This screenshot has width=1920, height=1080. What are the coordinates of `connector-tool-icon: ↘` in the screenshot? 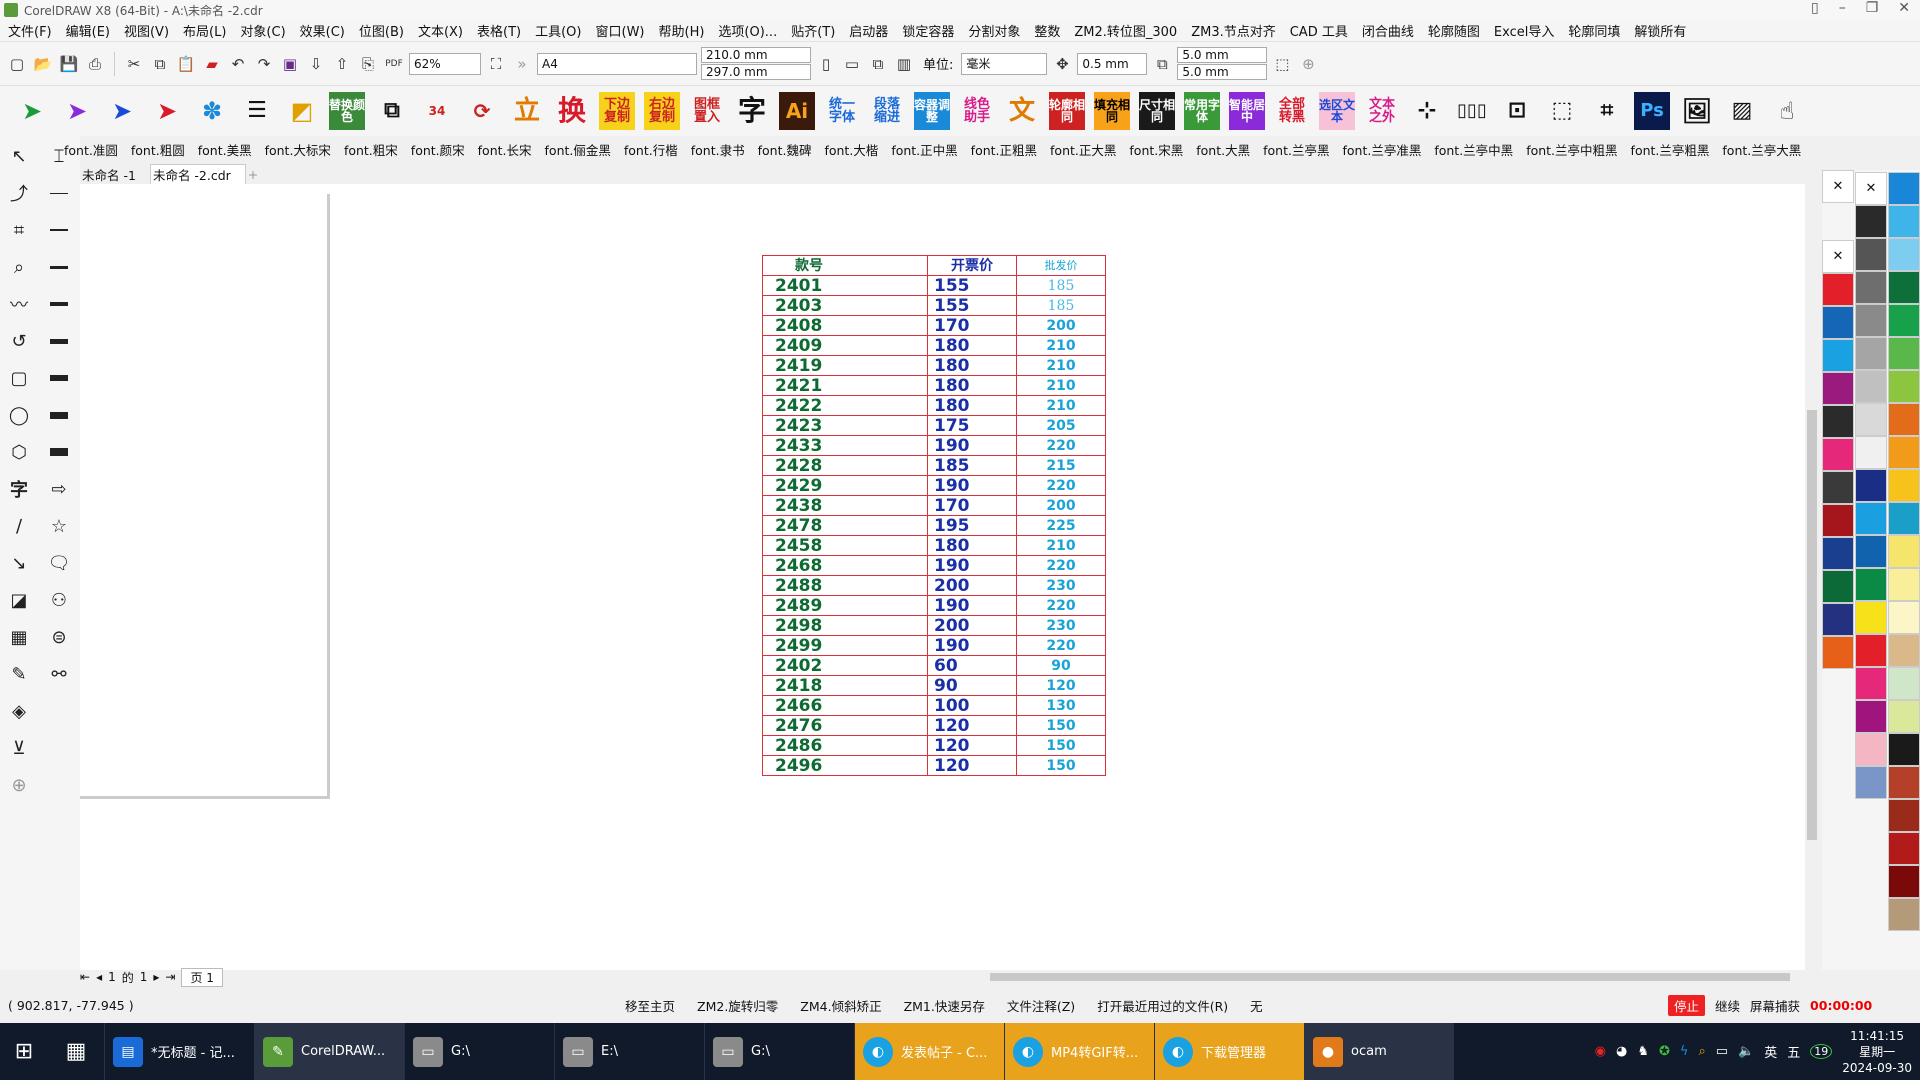 It's located at (19, 563).